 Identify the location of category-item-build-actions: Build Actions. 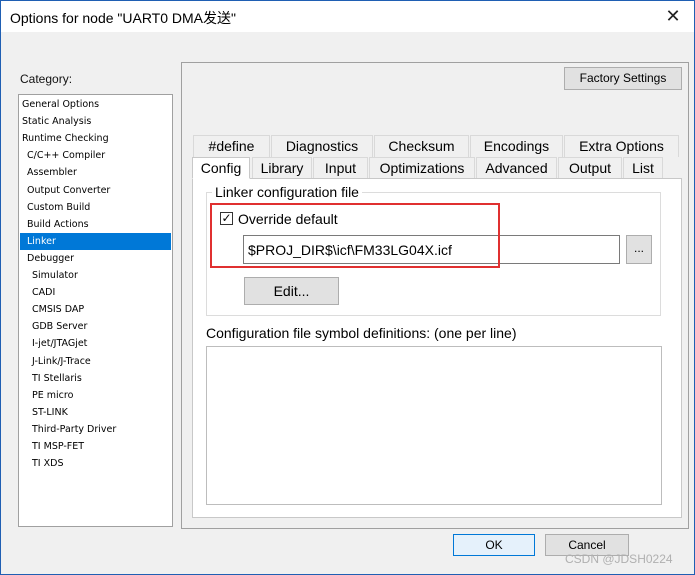
(95, 224).